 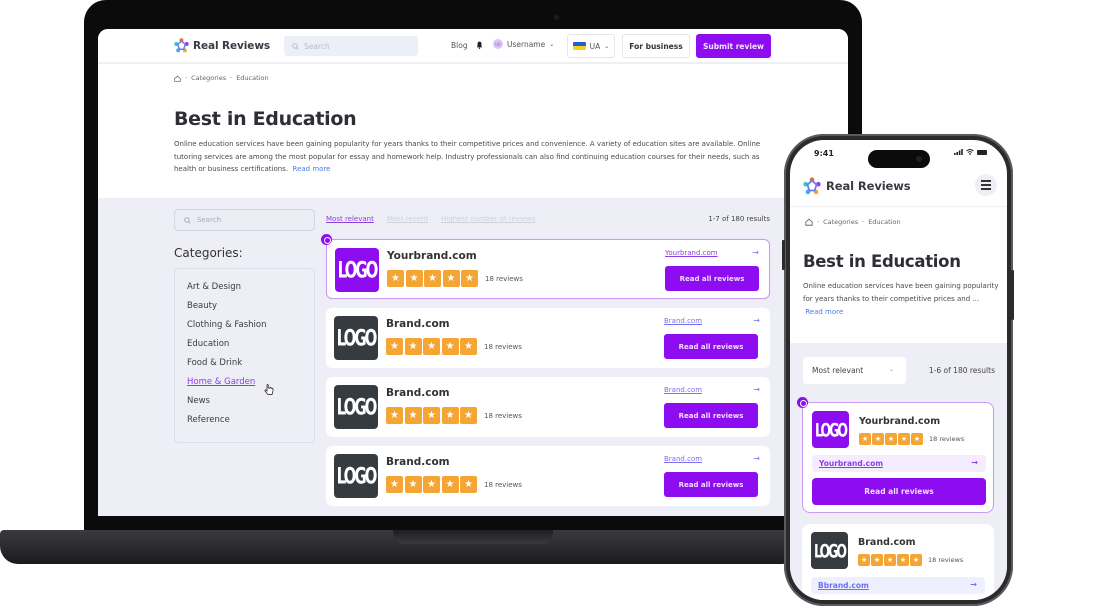 I want to click on sort-dropdown: Most relevant ⌄, so click(x=854, y=370).